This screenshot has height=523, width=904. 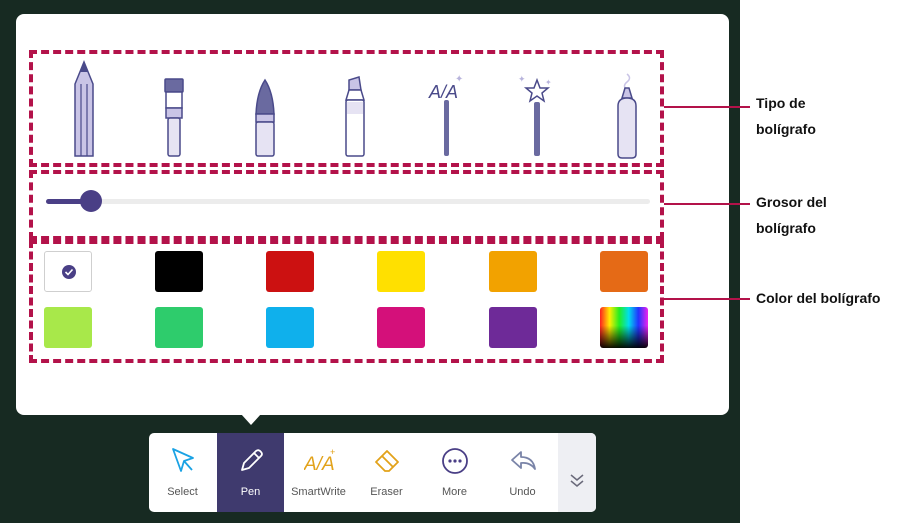 What do you see at coordinates (355, 116) in the screenshot?
I see `highlighter-icon` at bounding box center [355, 116].